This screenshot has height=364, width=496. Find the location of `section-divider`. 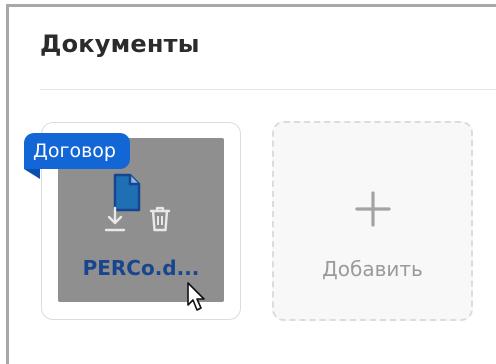

section-divider is located at coordinates (268, 89).